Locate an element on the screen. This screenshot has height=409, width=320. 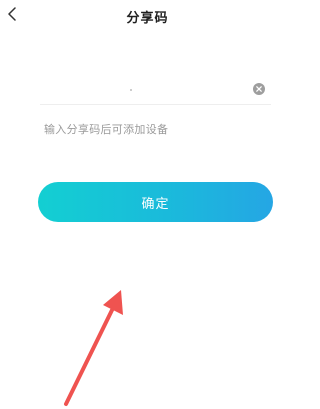
confirm-button: 确定 is located at coordinates (155, 202).